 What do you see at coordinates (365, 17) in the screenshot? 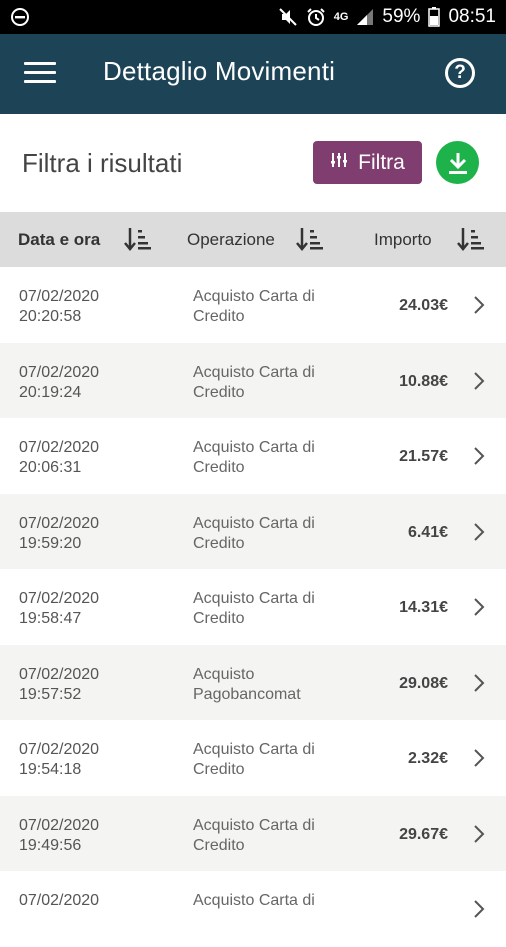
I see `signal-icon` at bounding box center [365, 17].